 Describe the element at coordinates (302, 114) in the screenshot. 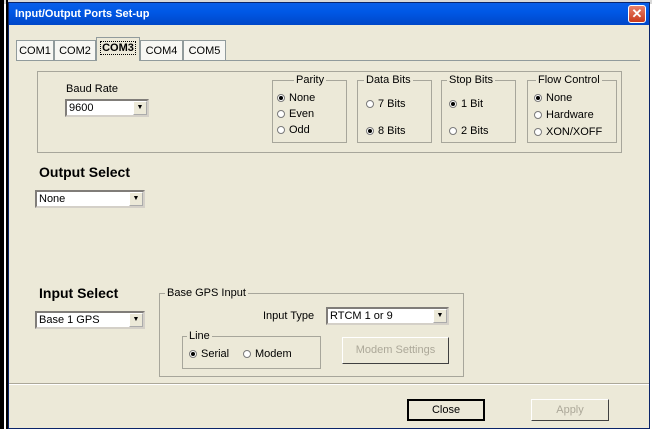

I see `radio-label: Even` at that location.